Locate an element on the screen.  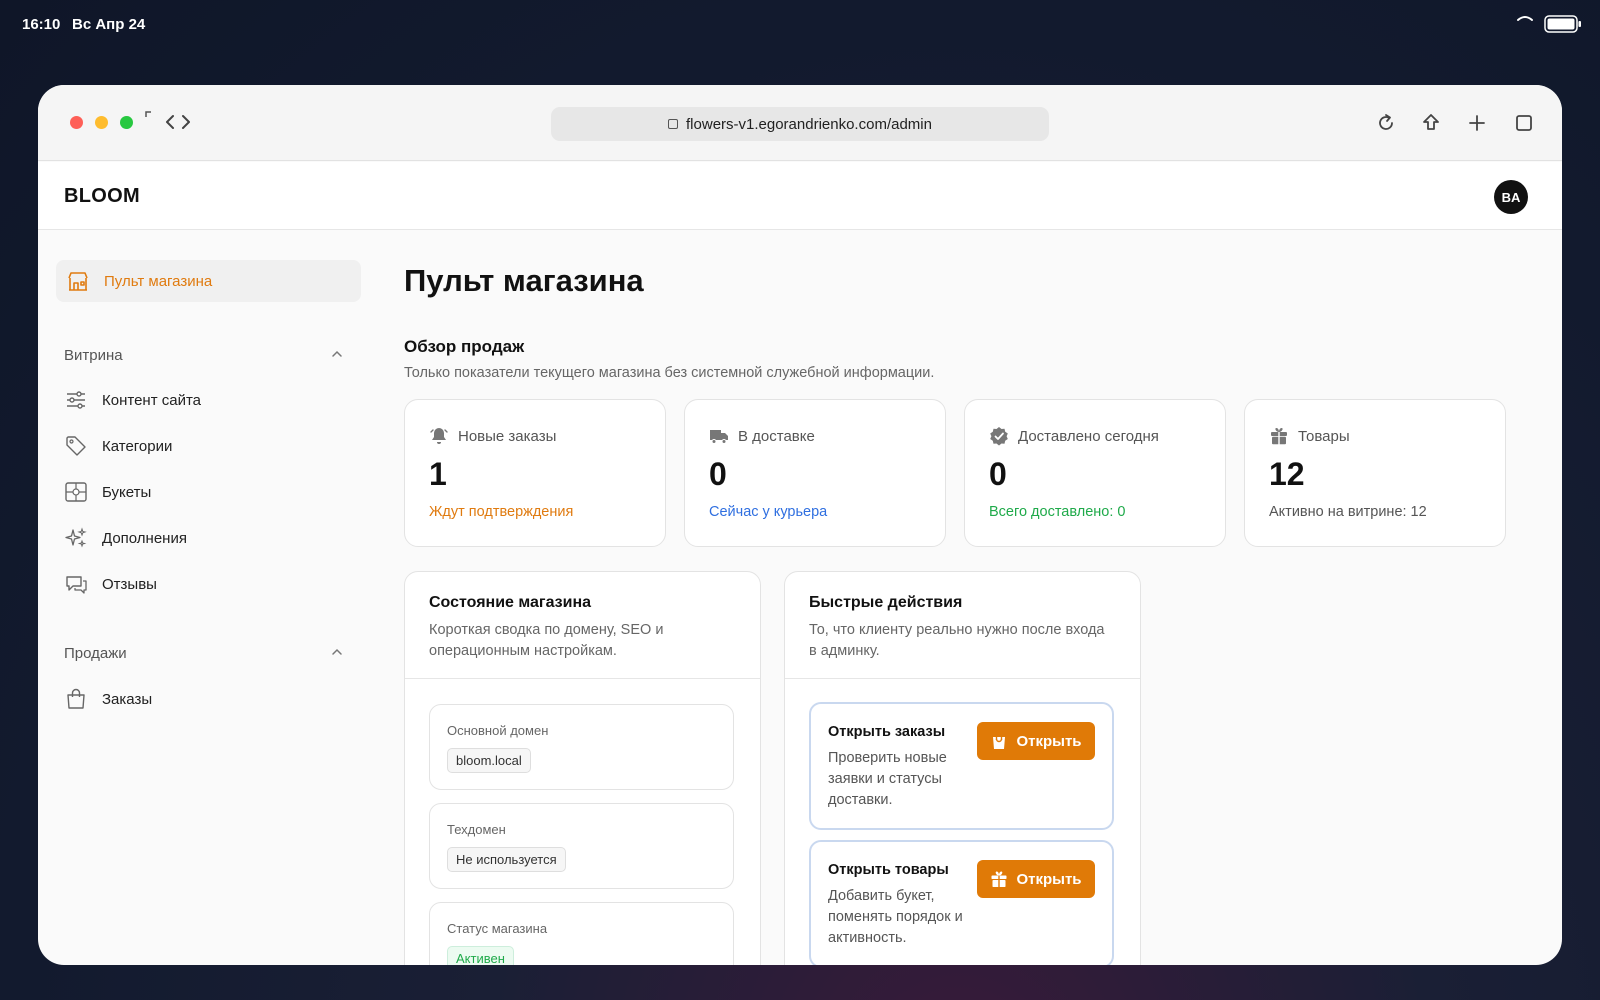
sidebar-item-addons: Дополнения is located at coordinates (125, 538).